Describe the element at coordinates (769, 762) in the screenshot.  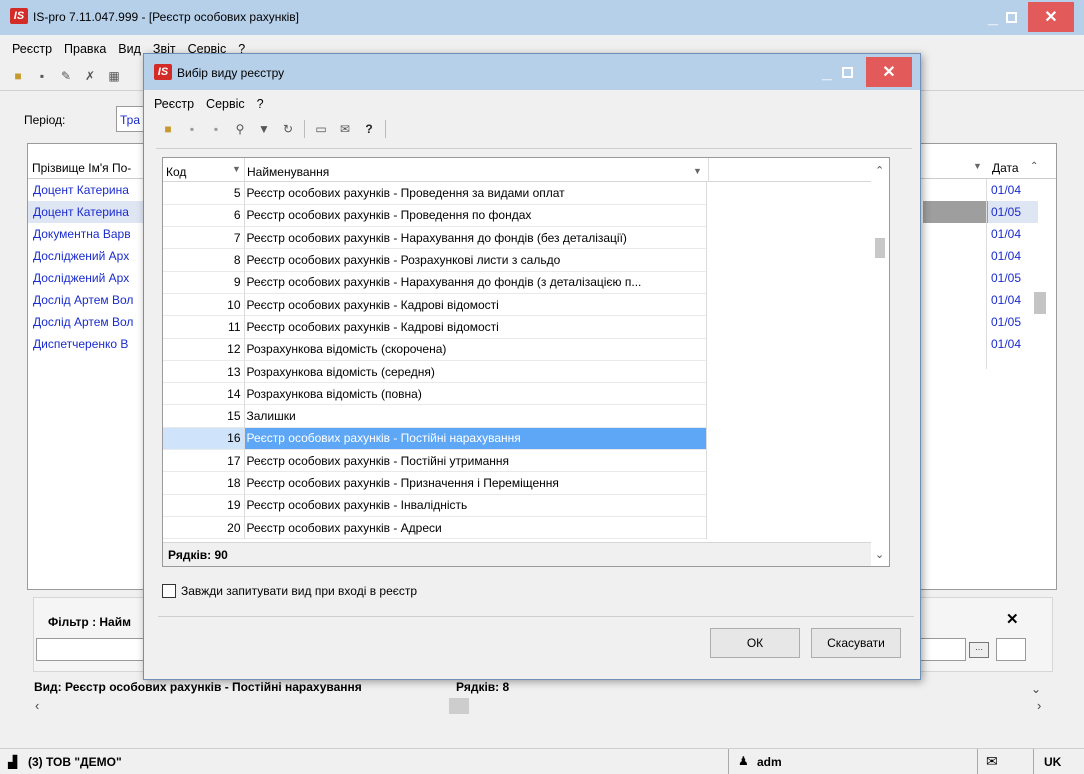
I see `user-name: adm` at that location.